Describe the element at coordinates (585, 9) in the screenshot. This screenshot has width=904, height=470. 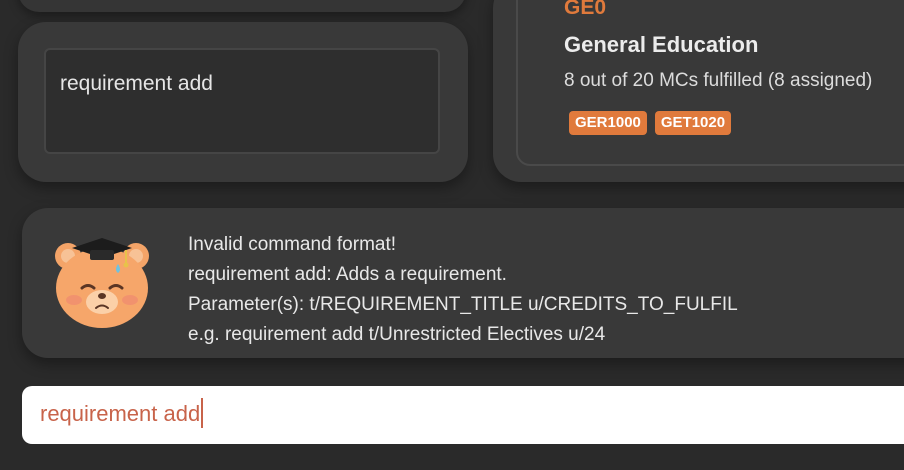
I see `requirement-code: GE0` at that location.